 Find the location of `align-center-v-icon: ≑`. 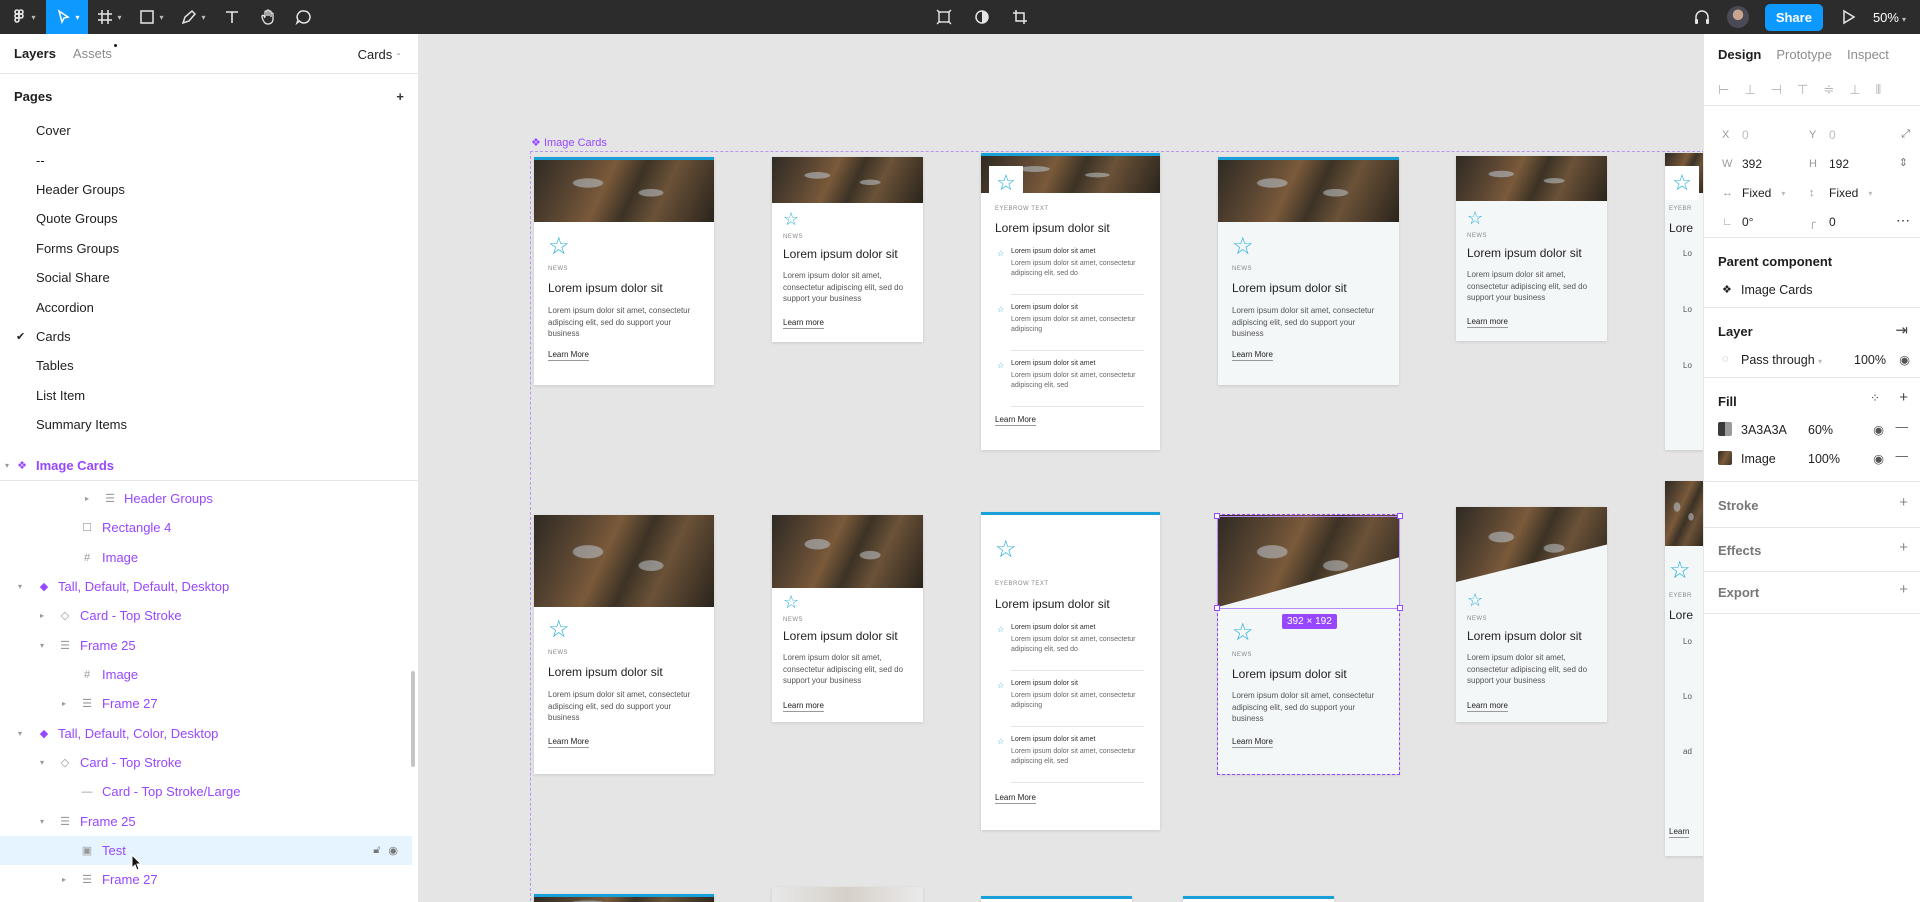

align-center-v-icon: ≑ is located at coordinates (1828, 90).